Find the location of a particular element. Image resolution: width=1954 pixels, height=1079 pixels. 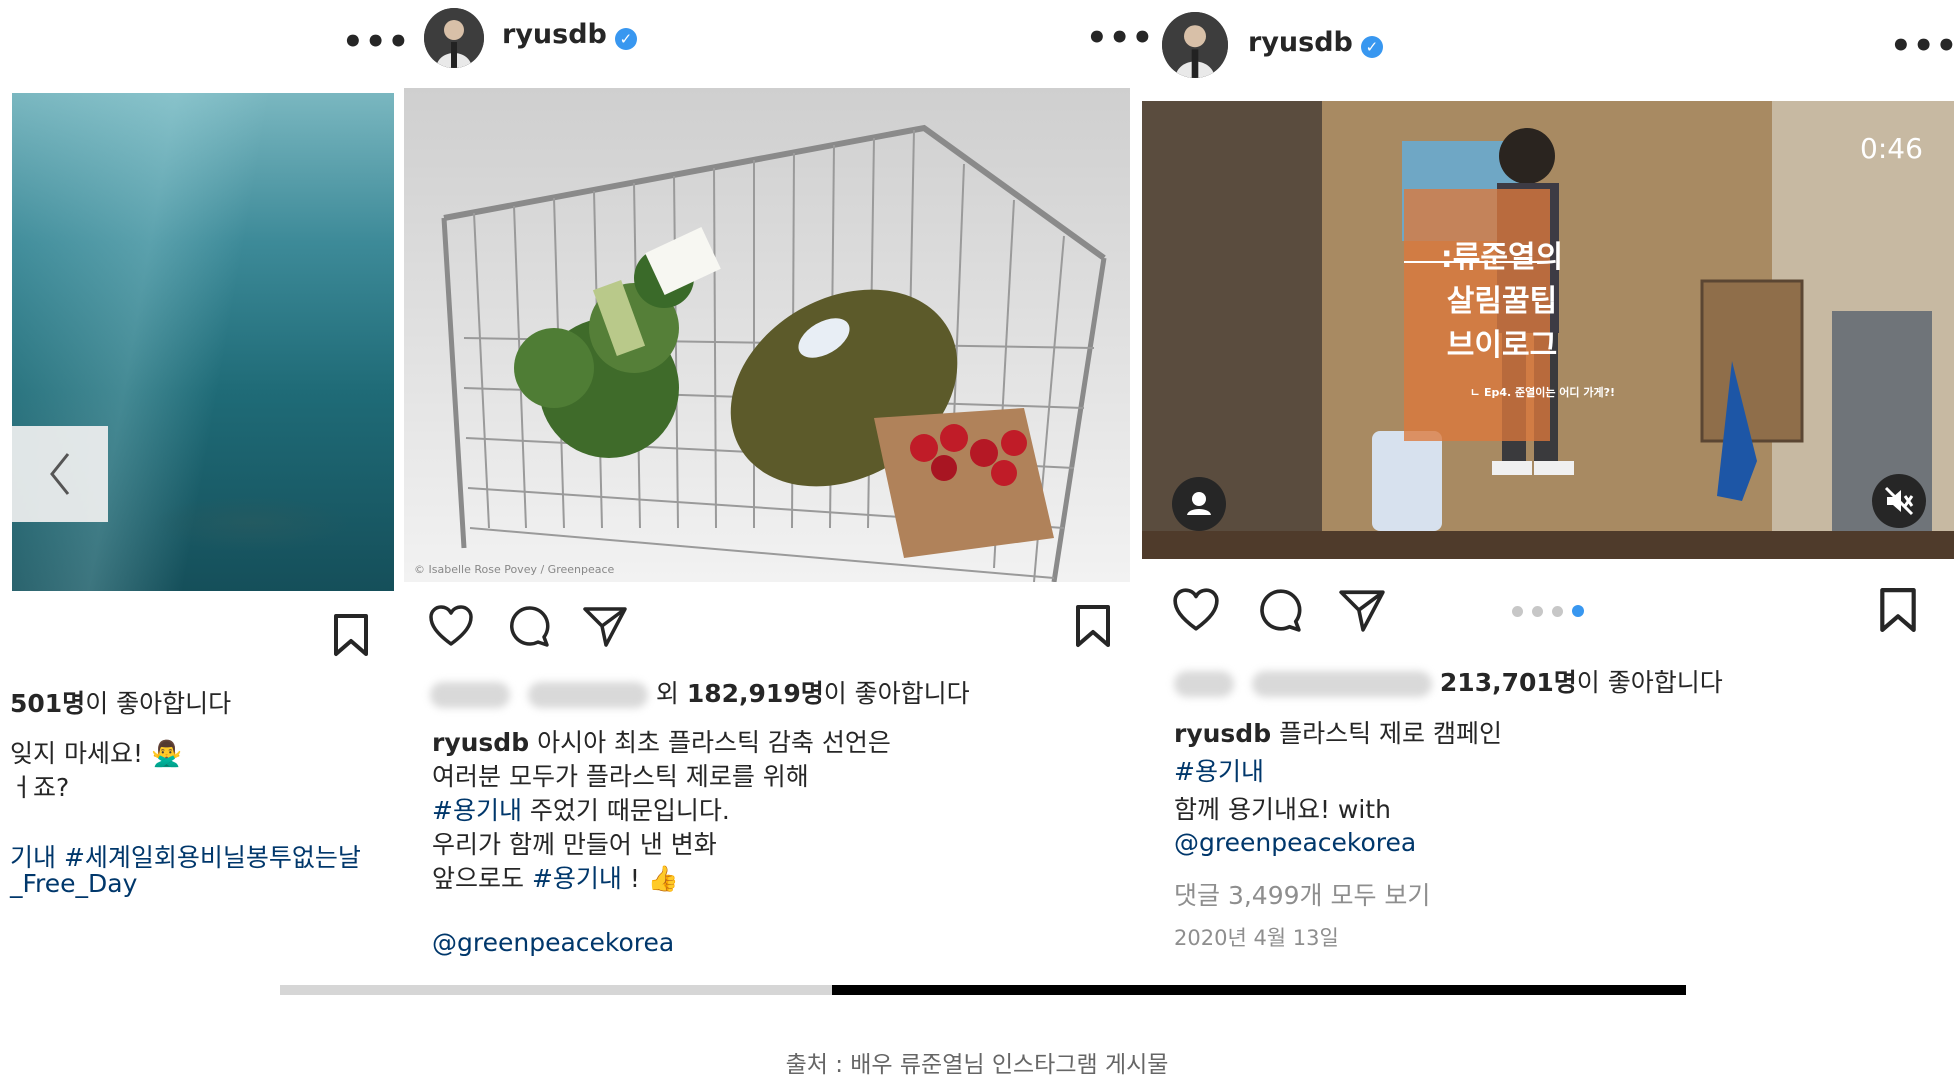

image-credit: © Isabelle Rose Povey / Greenpeace is located at coordinates (514, 569).